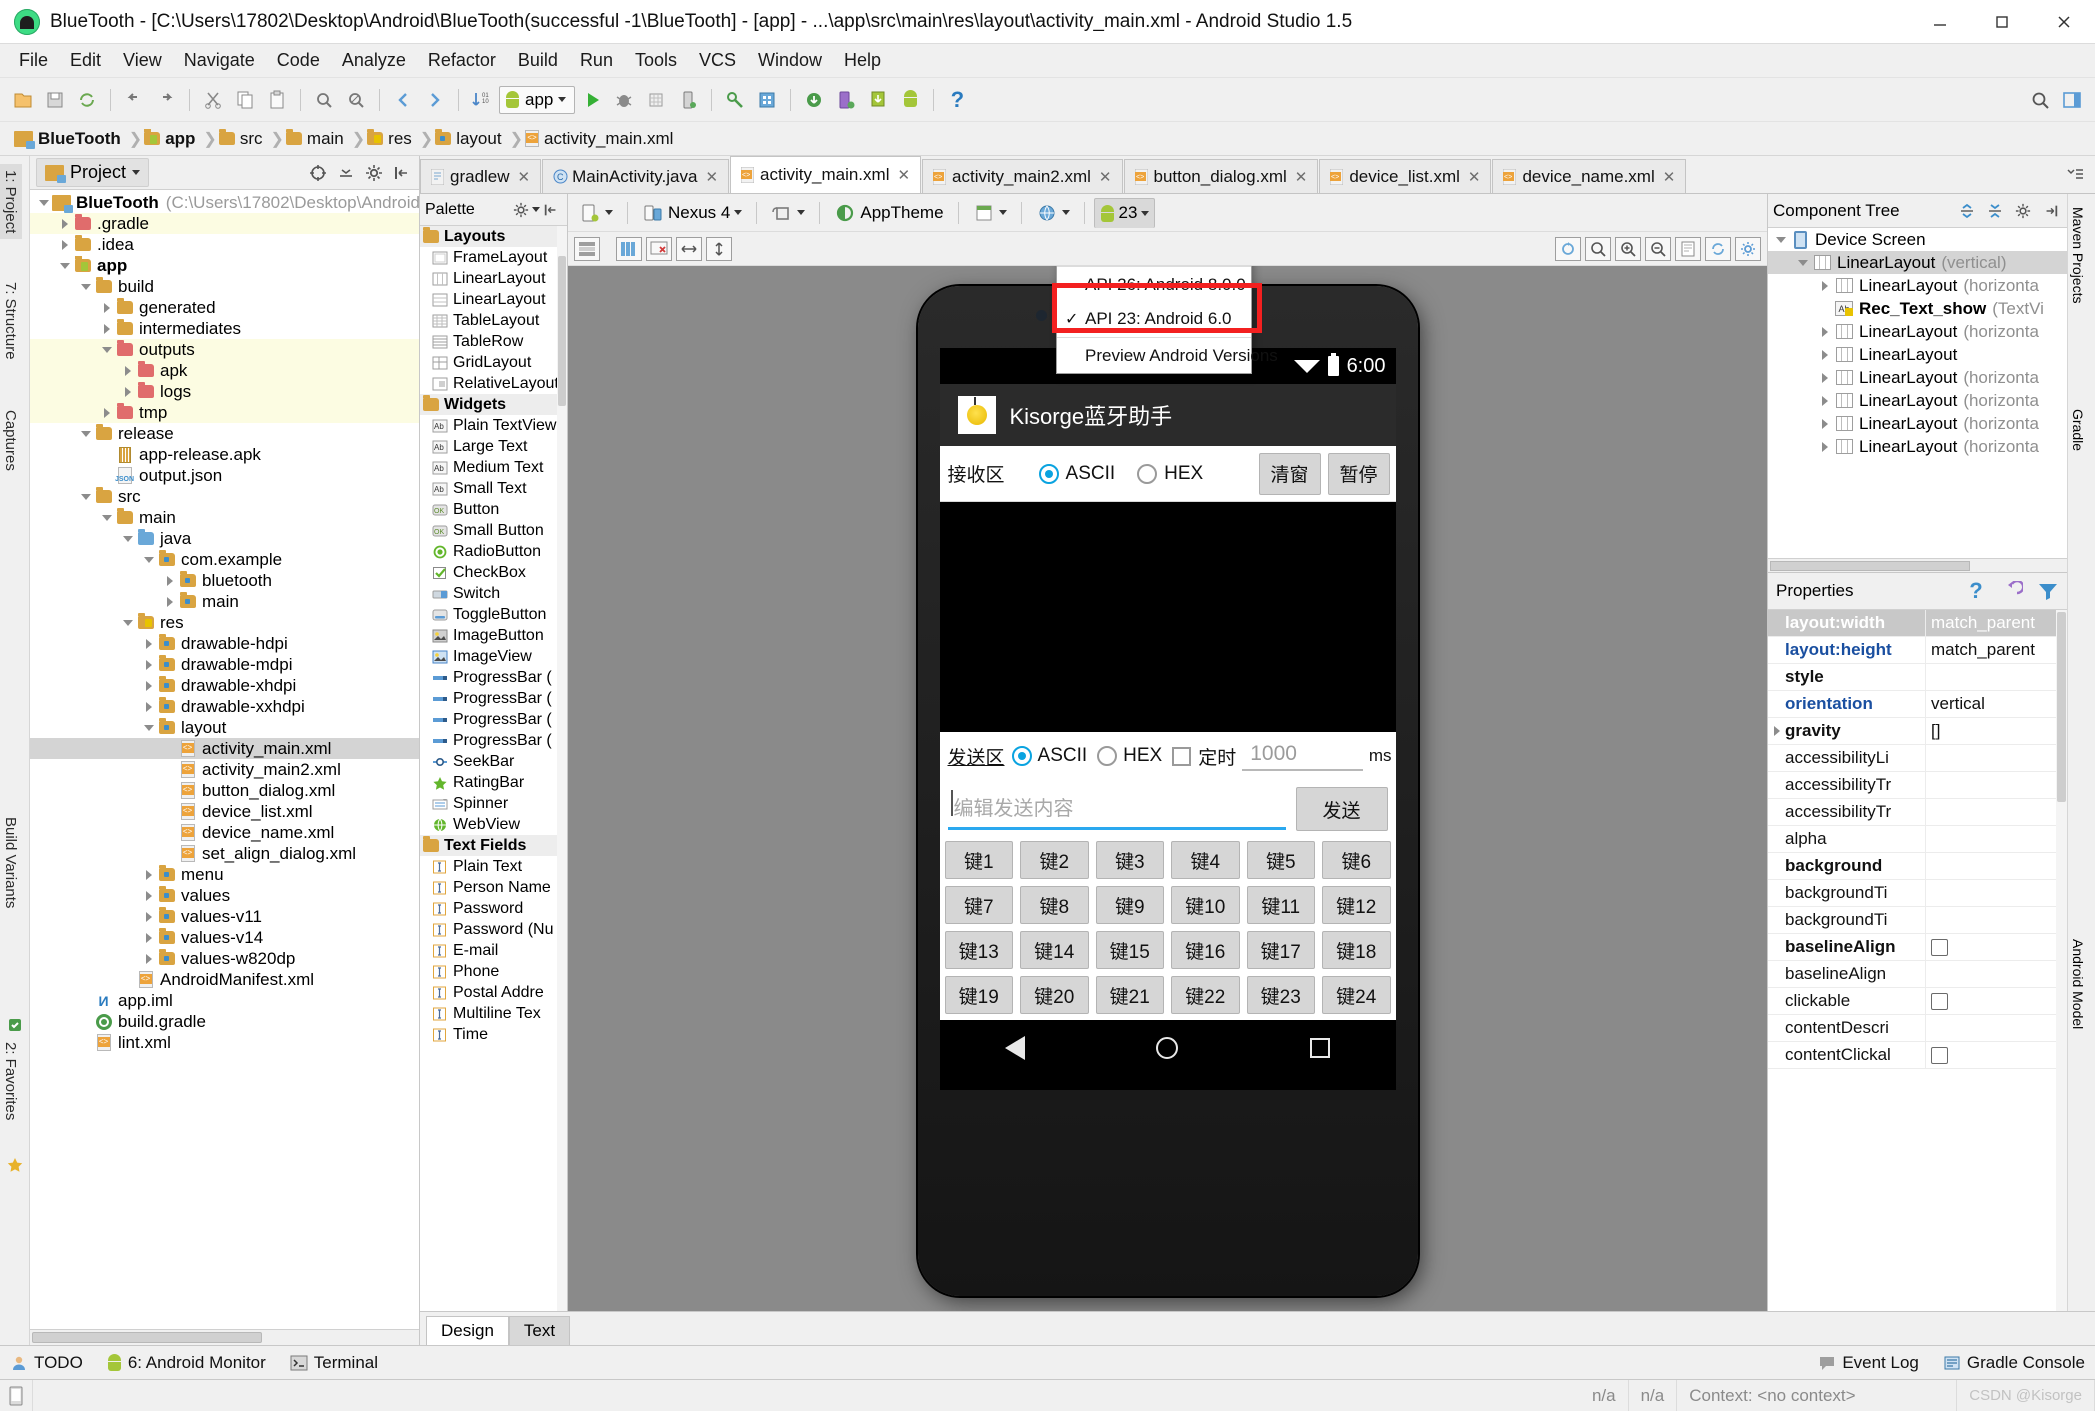  I want to click on menu-item-file: File, so click(33, 60).